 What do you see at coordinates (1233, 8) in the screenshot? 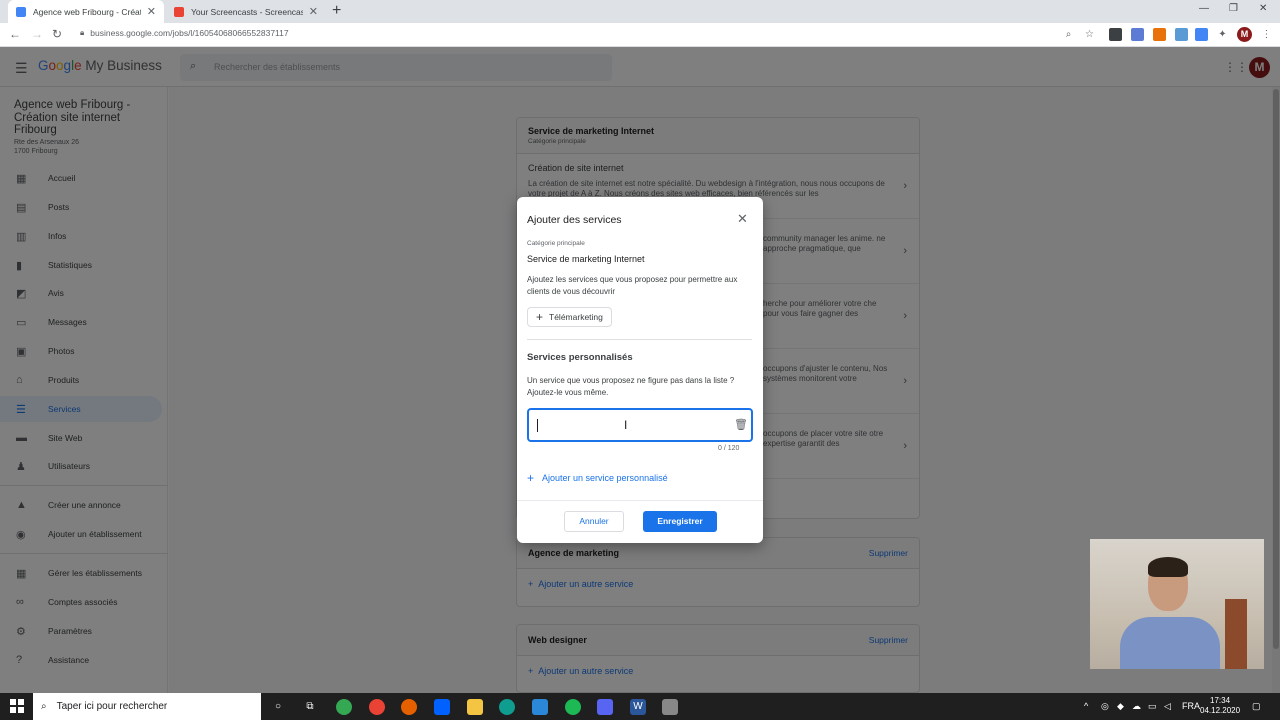
I see `restore-icon: ❐` at bounding box center [1233, 8].